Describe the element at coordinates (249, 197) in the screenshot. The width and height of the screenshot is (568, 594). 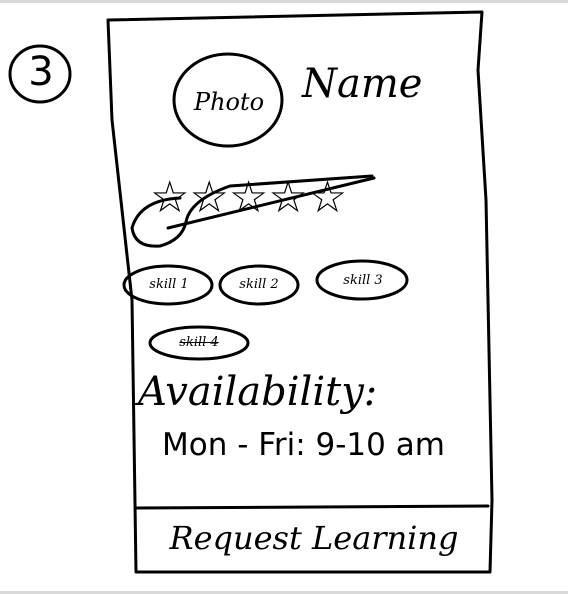
I see `rating-stars: ☆☆☆☆☆` at that location.